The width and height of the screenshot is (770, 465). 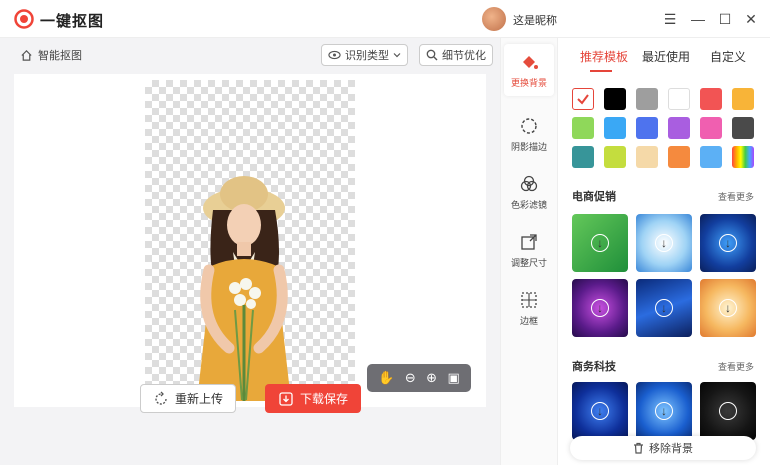 I want to click on breadcrumb-label: 智能抠图, so click(x=60, y=56).